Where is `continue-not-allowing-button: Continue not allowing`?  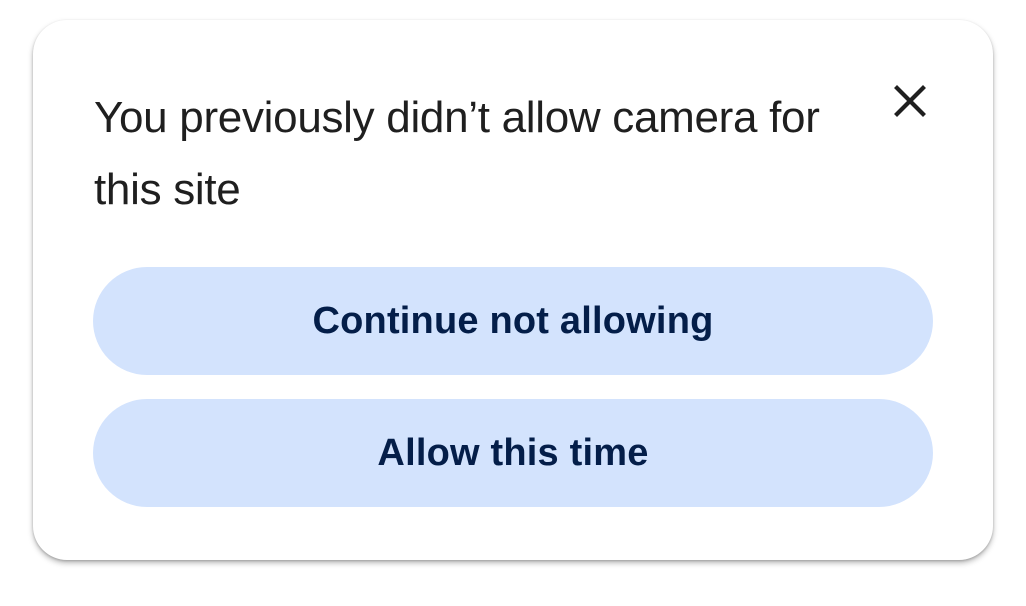 continue-not-allowing-button: Continue not allowing is located at coordinates (513, 321).